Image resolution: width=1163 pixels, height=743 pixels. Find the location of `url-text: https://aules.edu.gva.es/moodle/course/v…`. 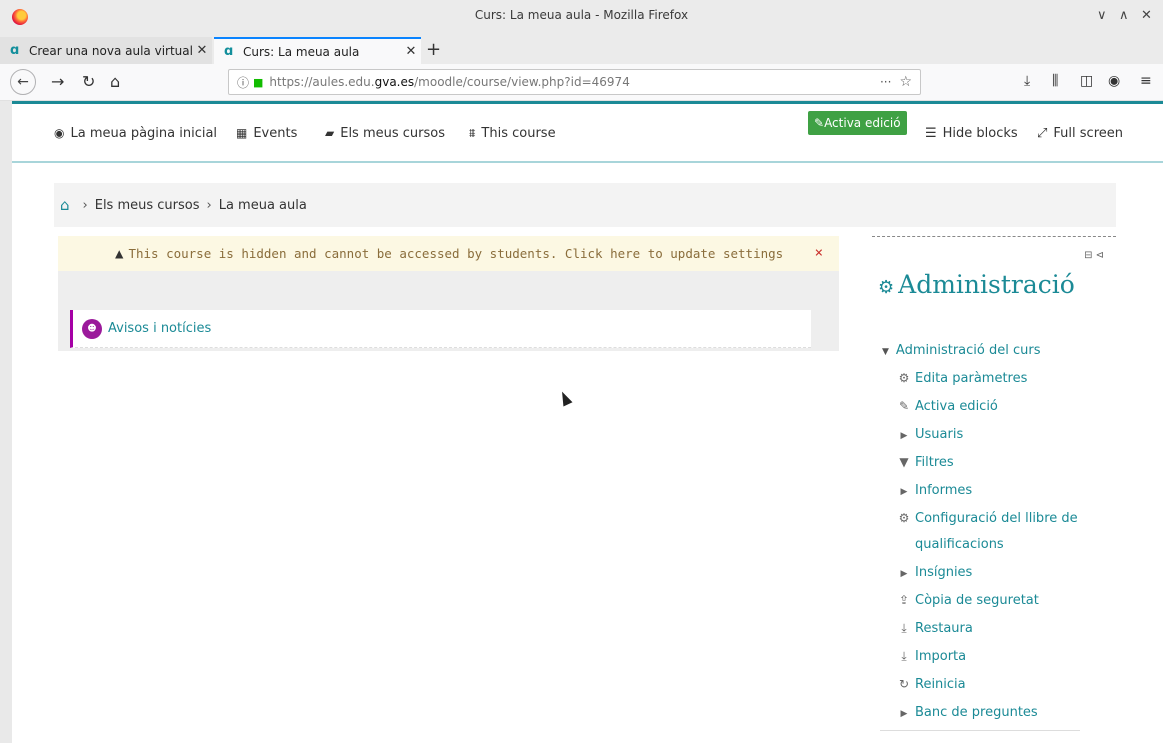

url-text: https://aules.edu.gva.es/moodle/course/v… is located at coordinates (449, 82).